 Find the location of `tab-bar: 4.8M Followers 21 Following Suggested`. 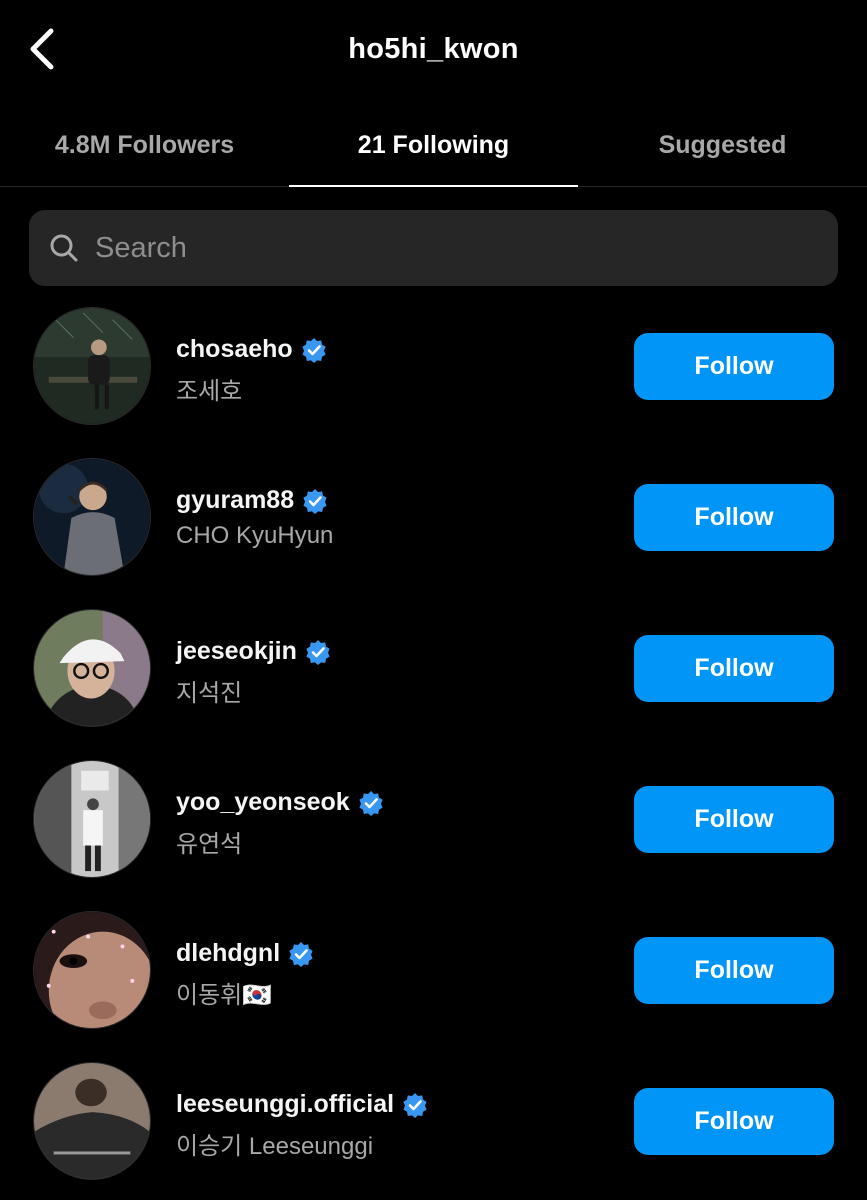

tab-bar: 4.8M Followers 21 Following Suggested is located at coordinates (433, 146).